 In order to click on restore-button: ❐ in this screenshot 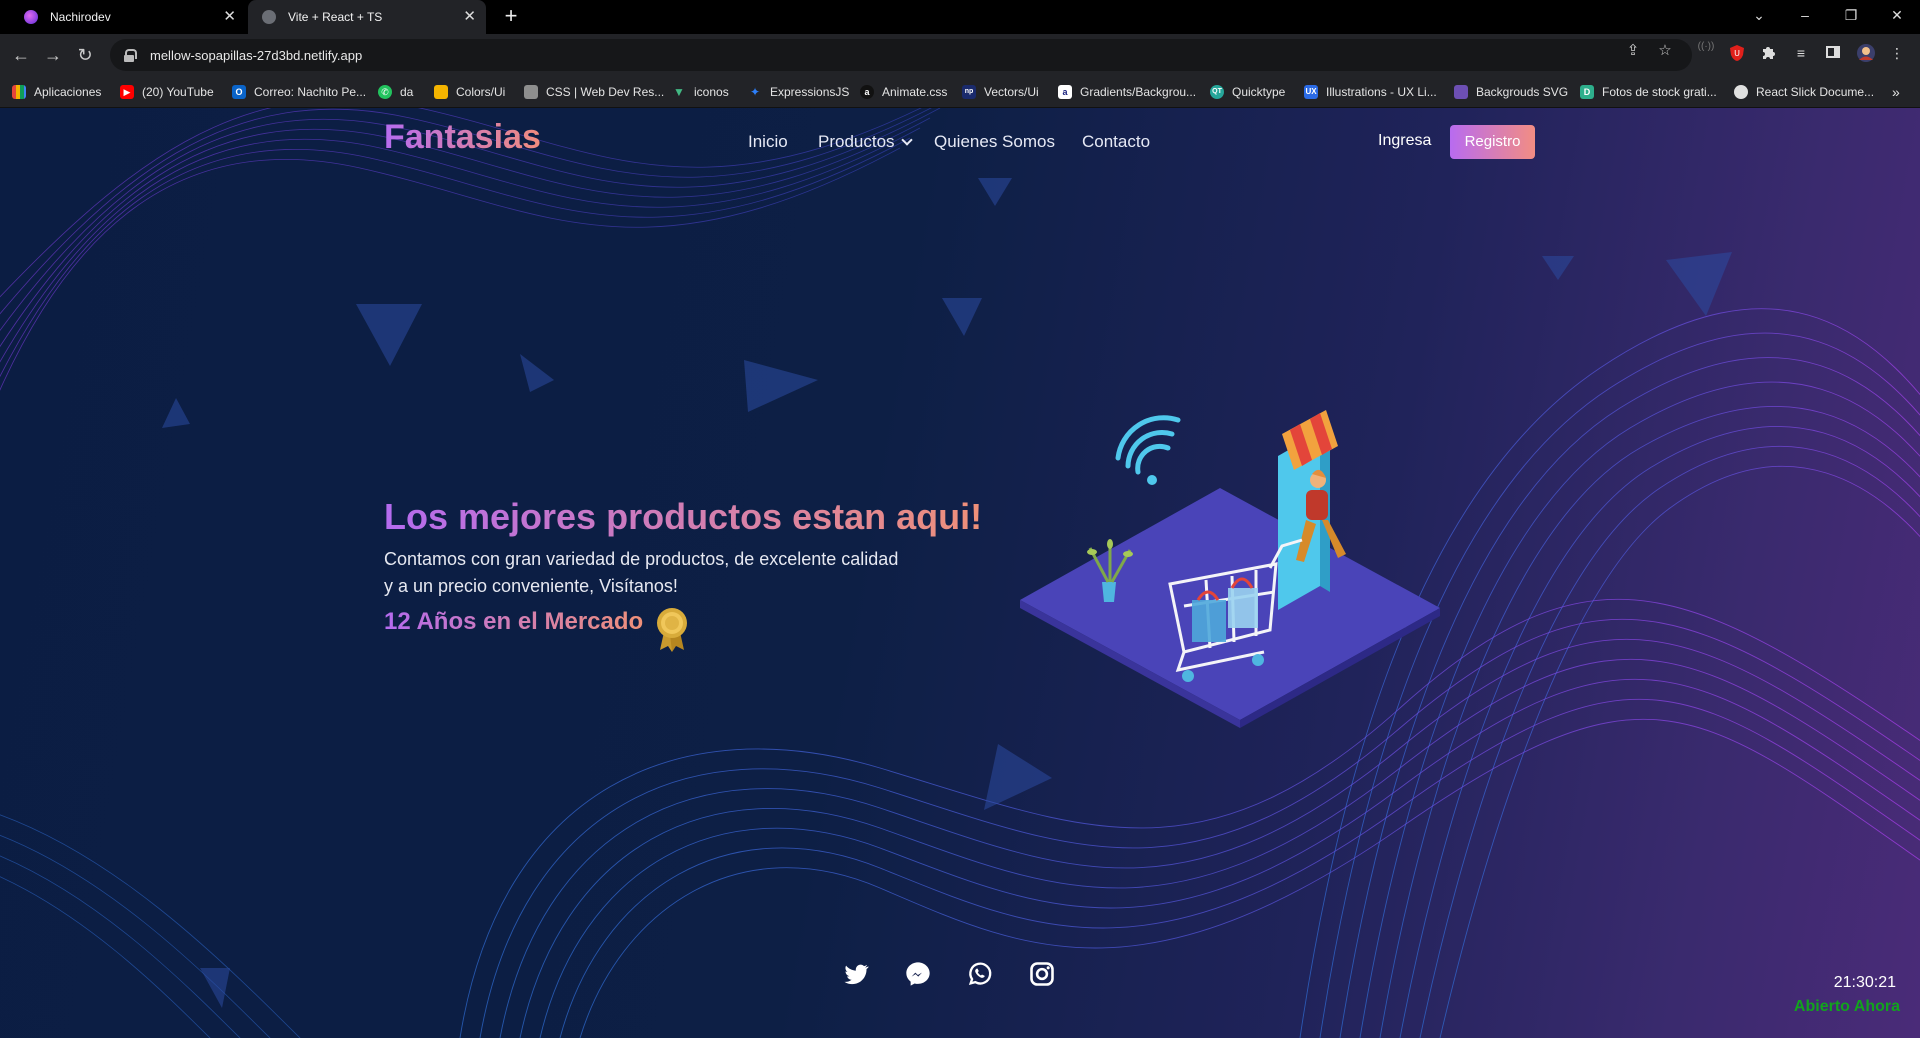, I will do `click(1851, 15)`.